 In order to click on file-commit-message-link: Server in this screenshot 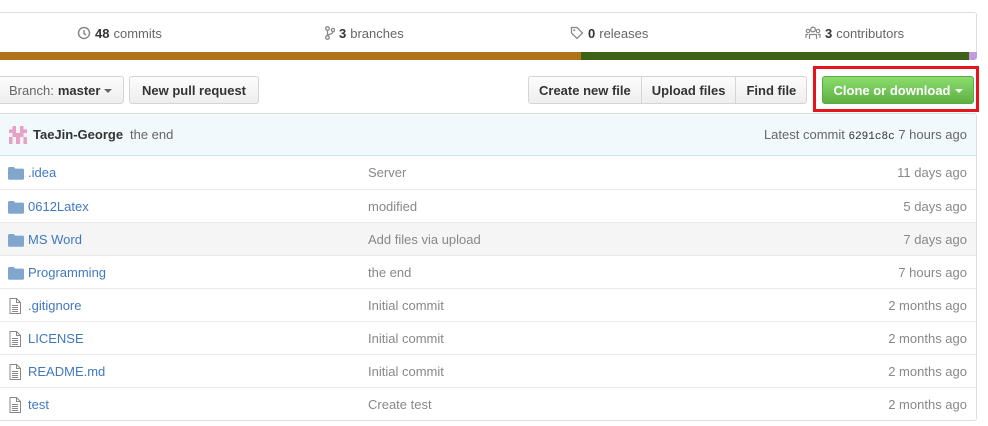, I will do `click(387, 172)`.